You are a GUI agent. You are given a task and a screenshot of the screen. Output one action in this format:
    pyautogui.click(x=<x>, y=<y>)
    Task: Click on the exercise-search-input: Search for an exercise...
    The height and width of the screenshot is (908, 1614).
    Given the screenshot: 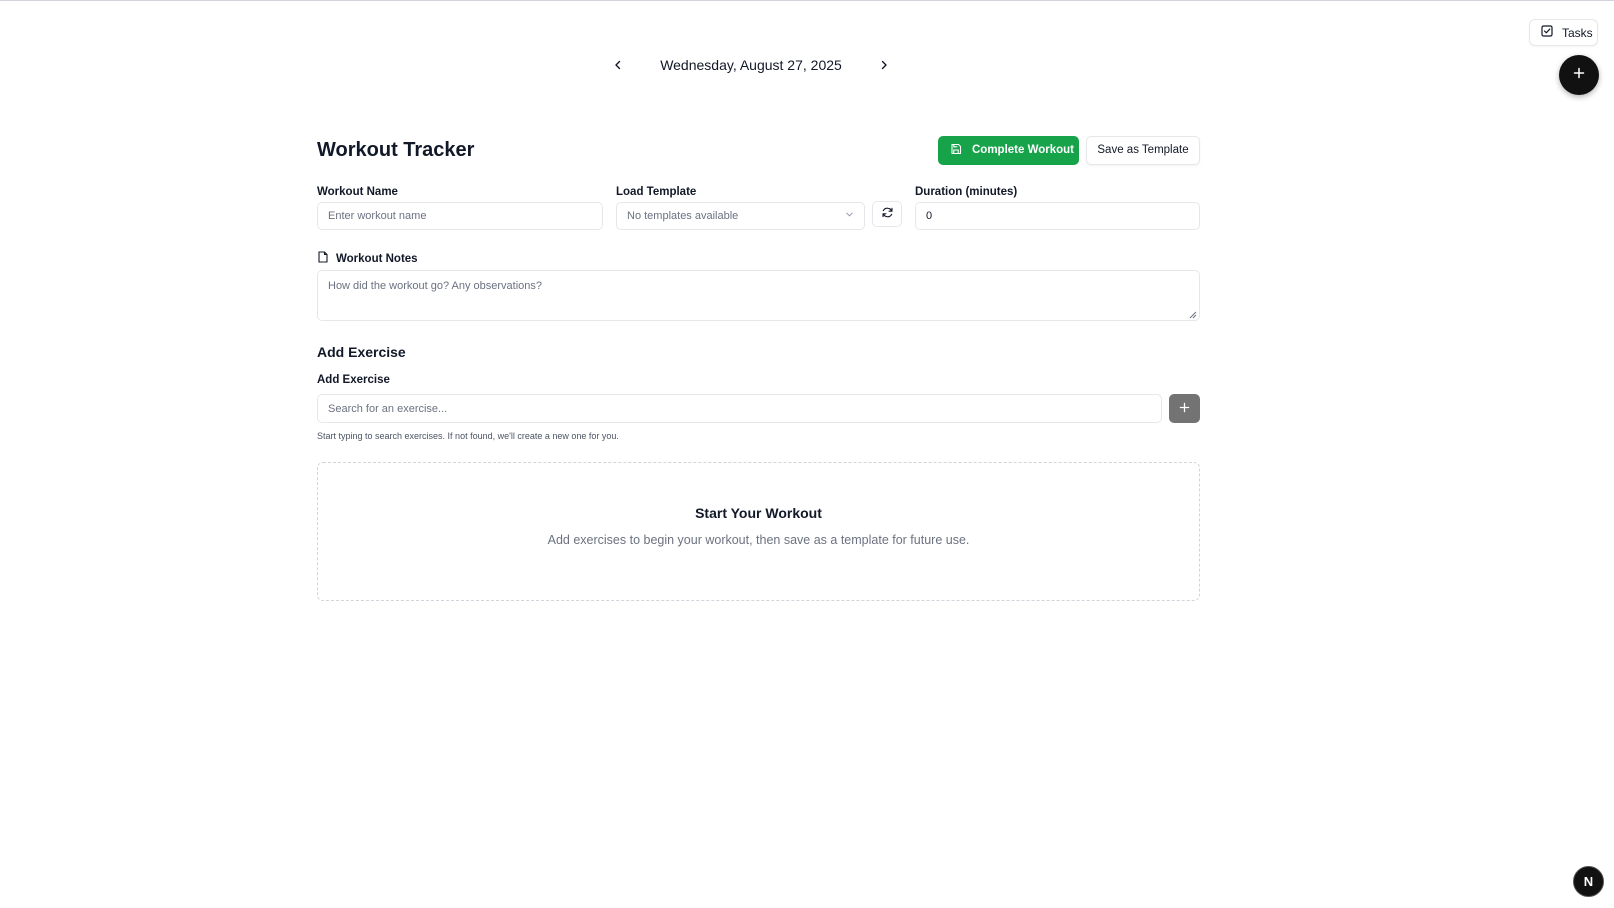 What is the action you would take?
    pyautogui.click(x=739, y=408)
    